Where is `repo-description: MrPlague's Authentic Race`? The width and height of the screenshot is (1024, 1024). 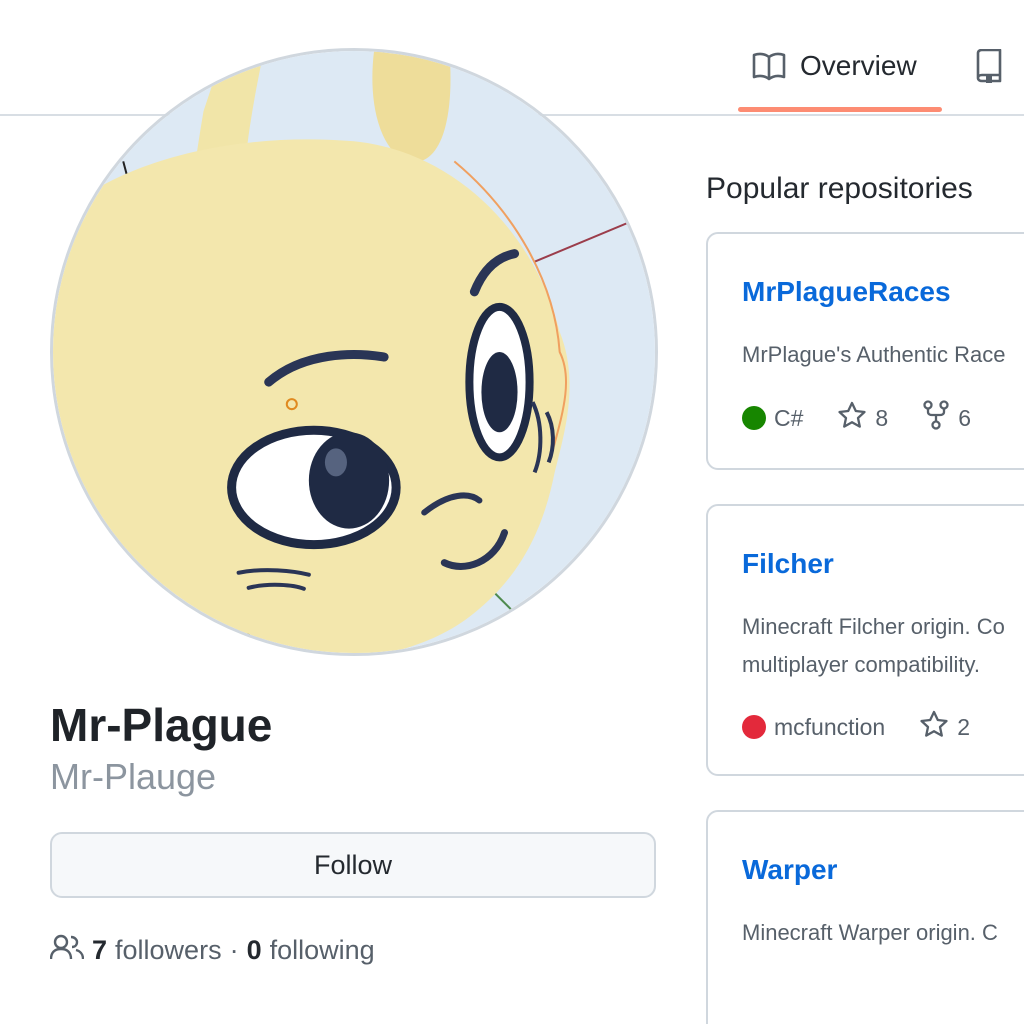 repo-description: MrPlague's Authentic Race is located at coordinates (873, 355).